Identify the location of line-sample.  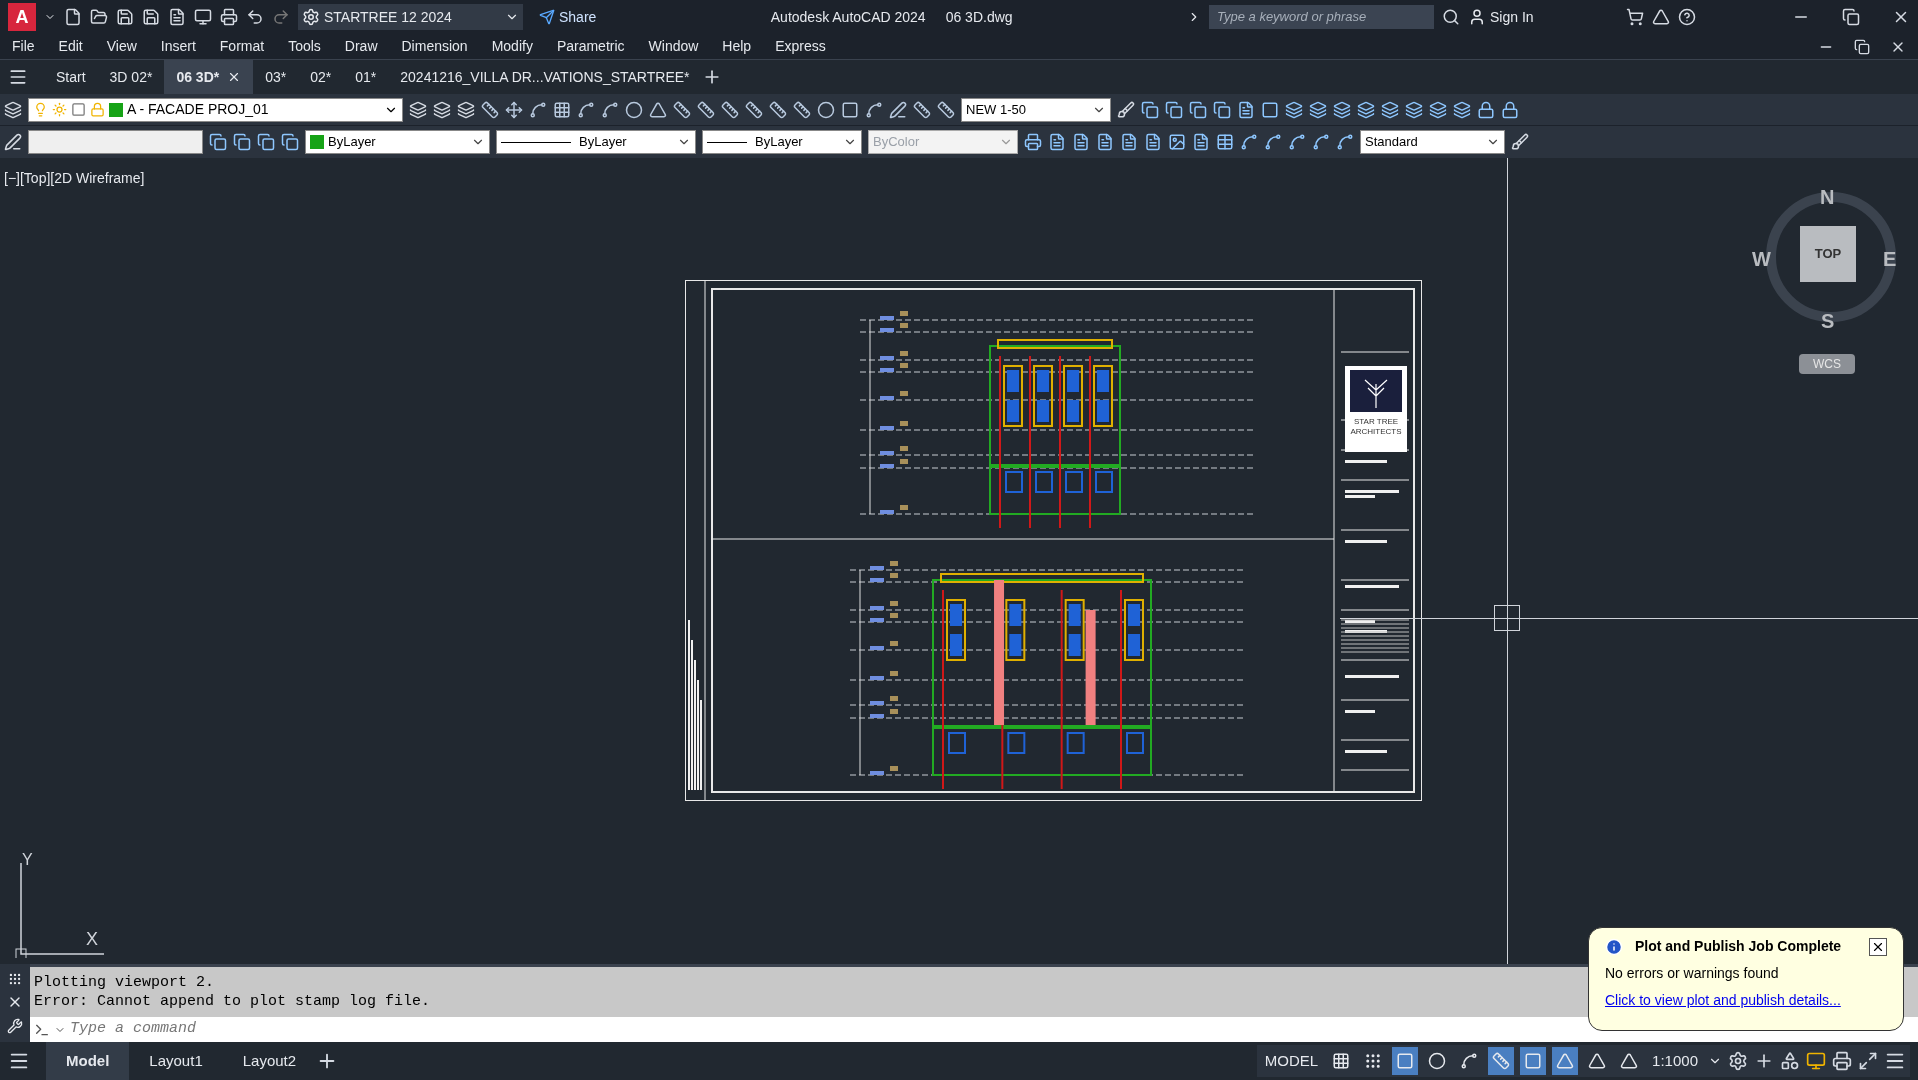
(536, 142).